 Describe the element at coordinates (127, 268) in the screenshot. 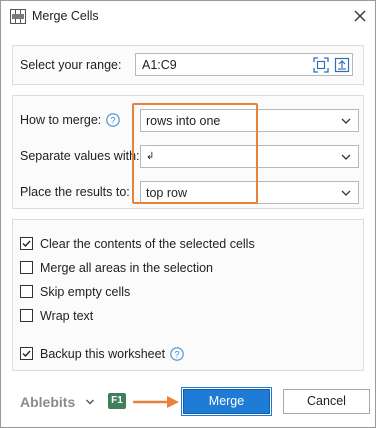

I see `checkbox-label: Merge all areas in the selection` at that location.